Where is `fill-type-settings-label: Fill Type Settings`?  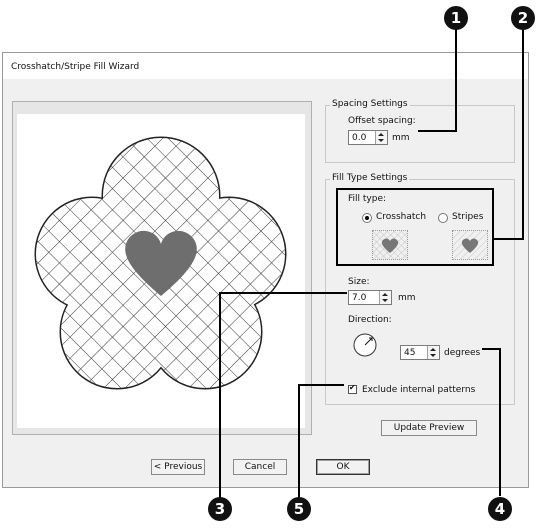 fill-type-settings-label: Fill Type Settings is located at coordinates (370, 178).